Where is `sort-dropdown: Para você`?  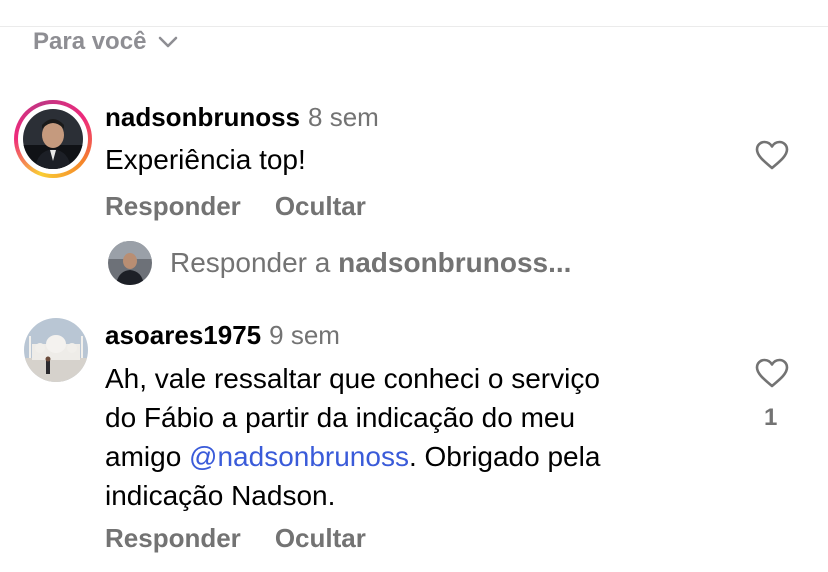
sort-dropdown: Para você is located at coordinates (105, 42).